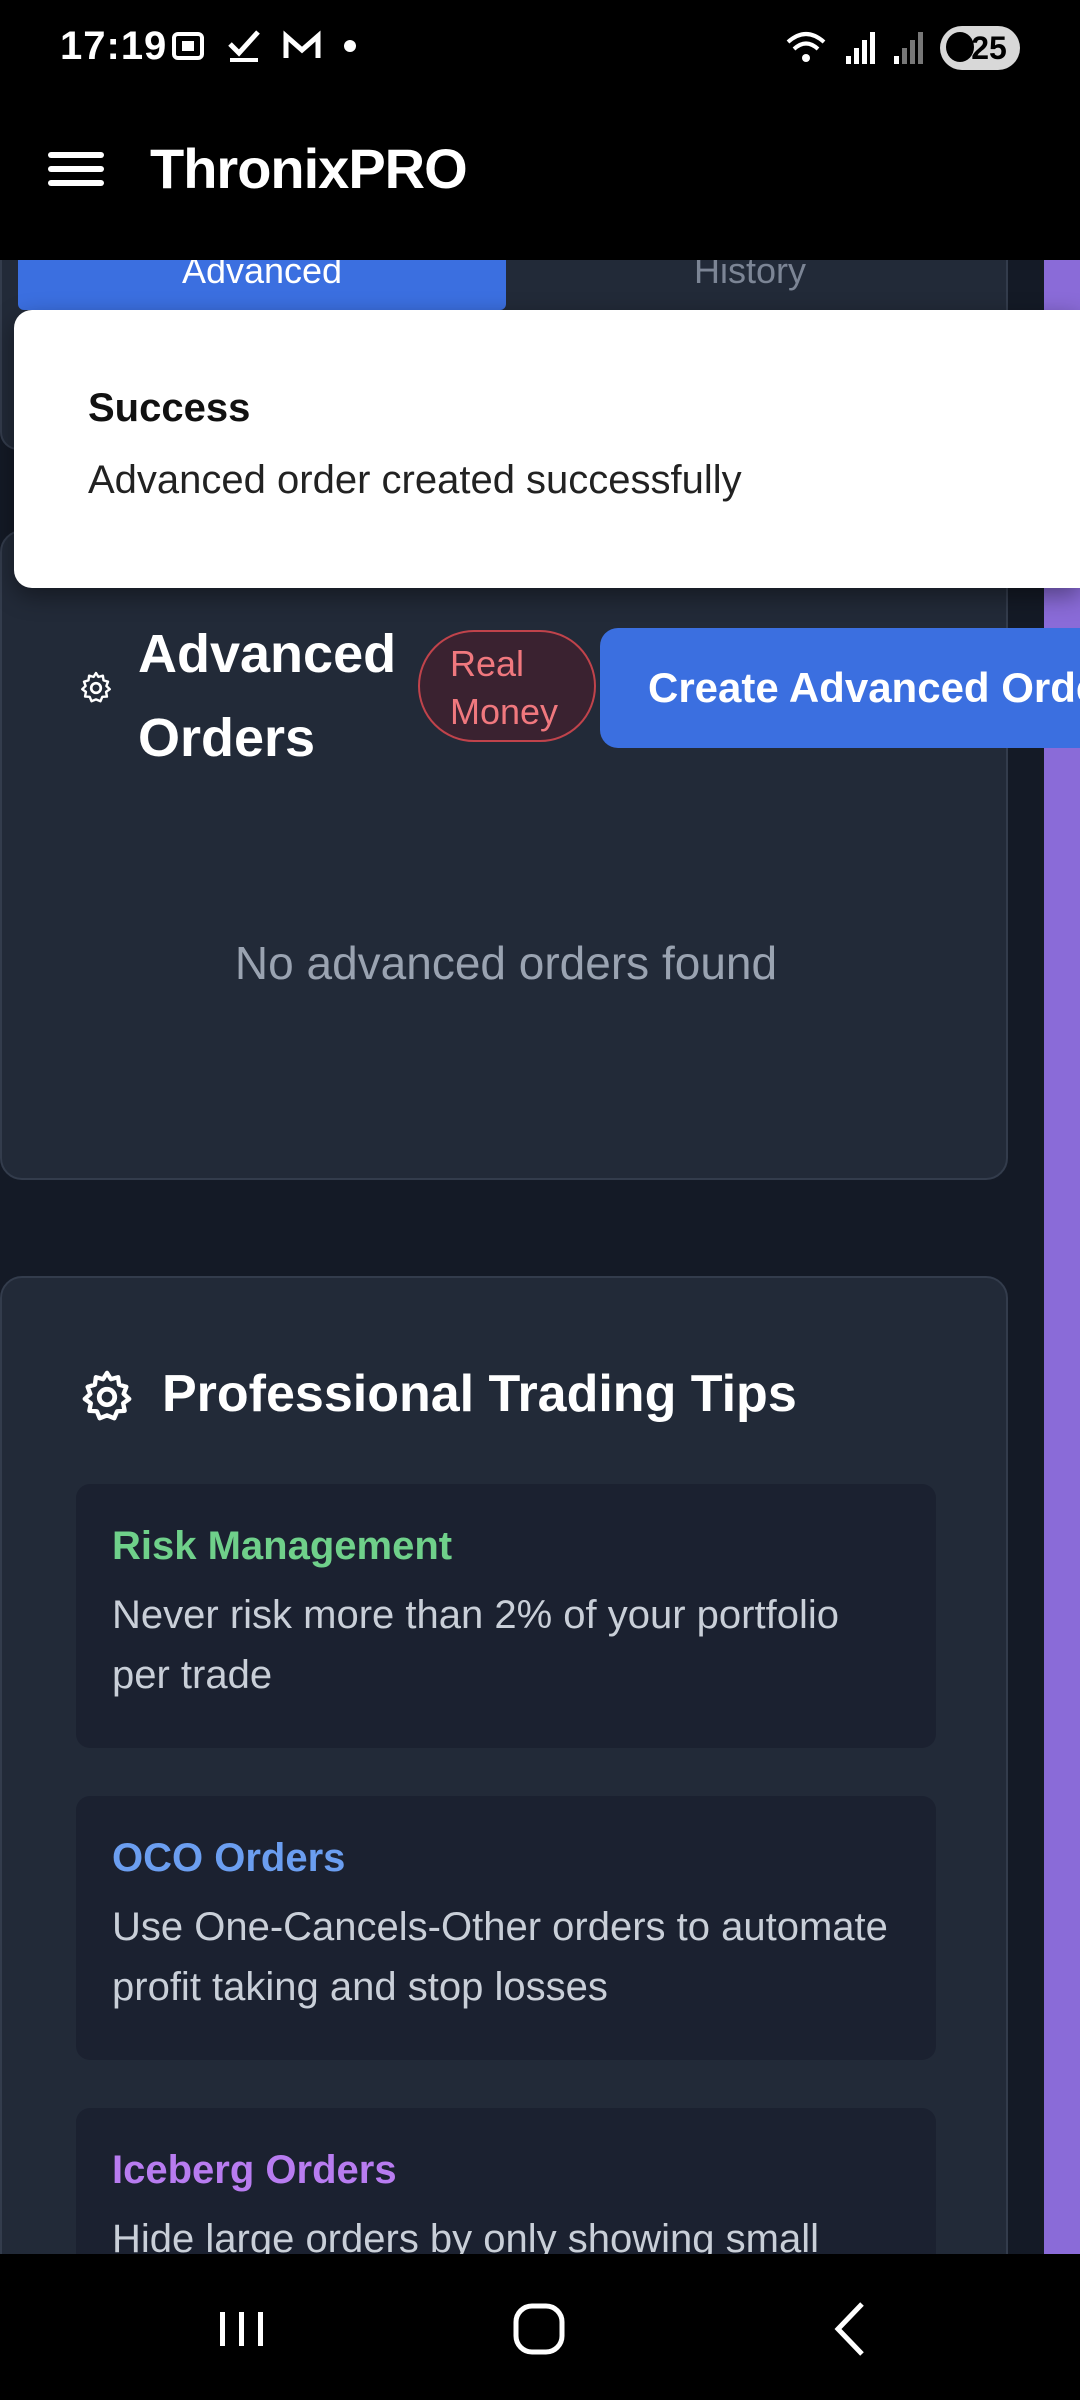 The width and height of the screenshot is (1080, 2400). What do you see at coordinates (254, 2170) in the screenshot?
I see `tip-title: Iceberg Orders` at bounding box center [254, 2170].